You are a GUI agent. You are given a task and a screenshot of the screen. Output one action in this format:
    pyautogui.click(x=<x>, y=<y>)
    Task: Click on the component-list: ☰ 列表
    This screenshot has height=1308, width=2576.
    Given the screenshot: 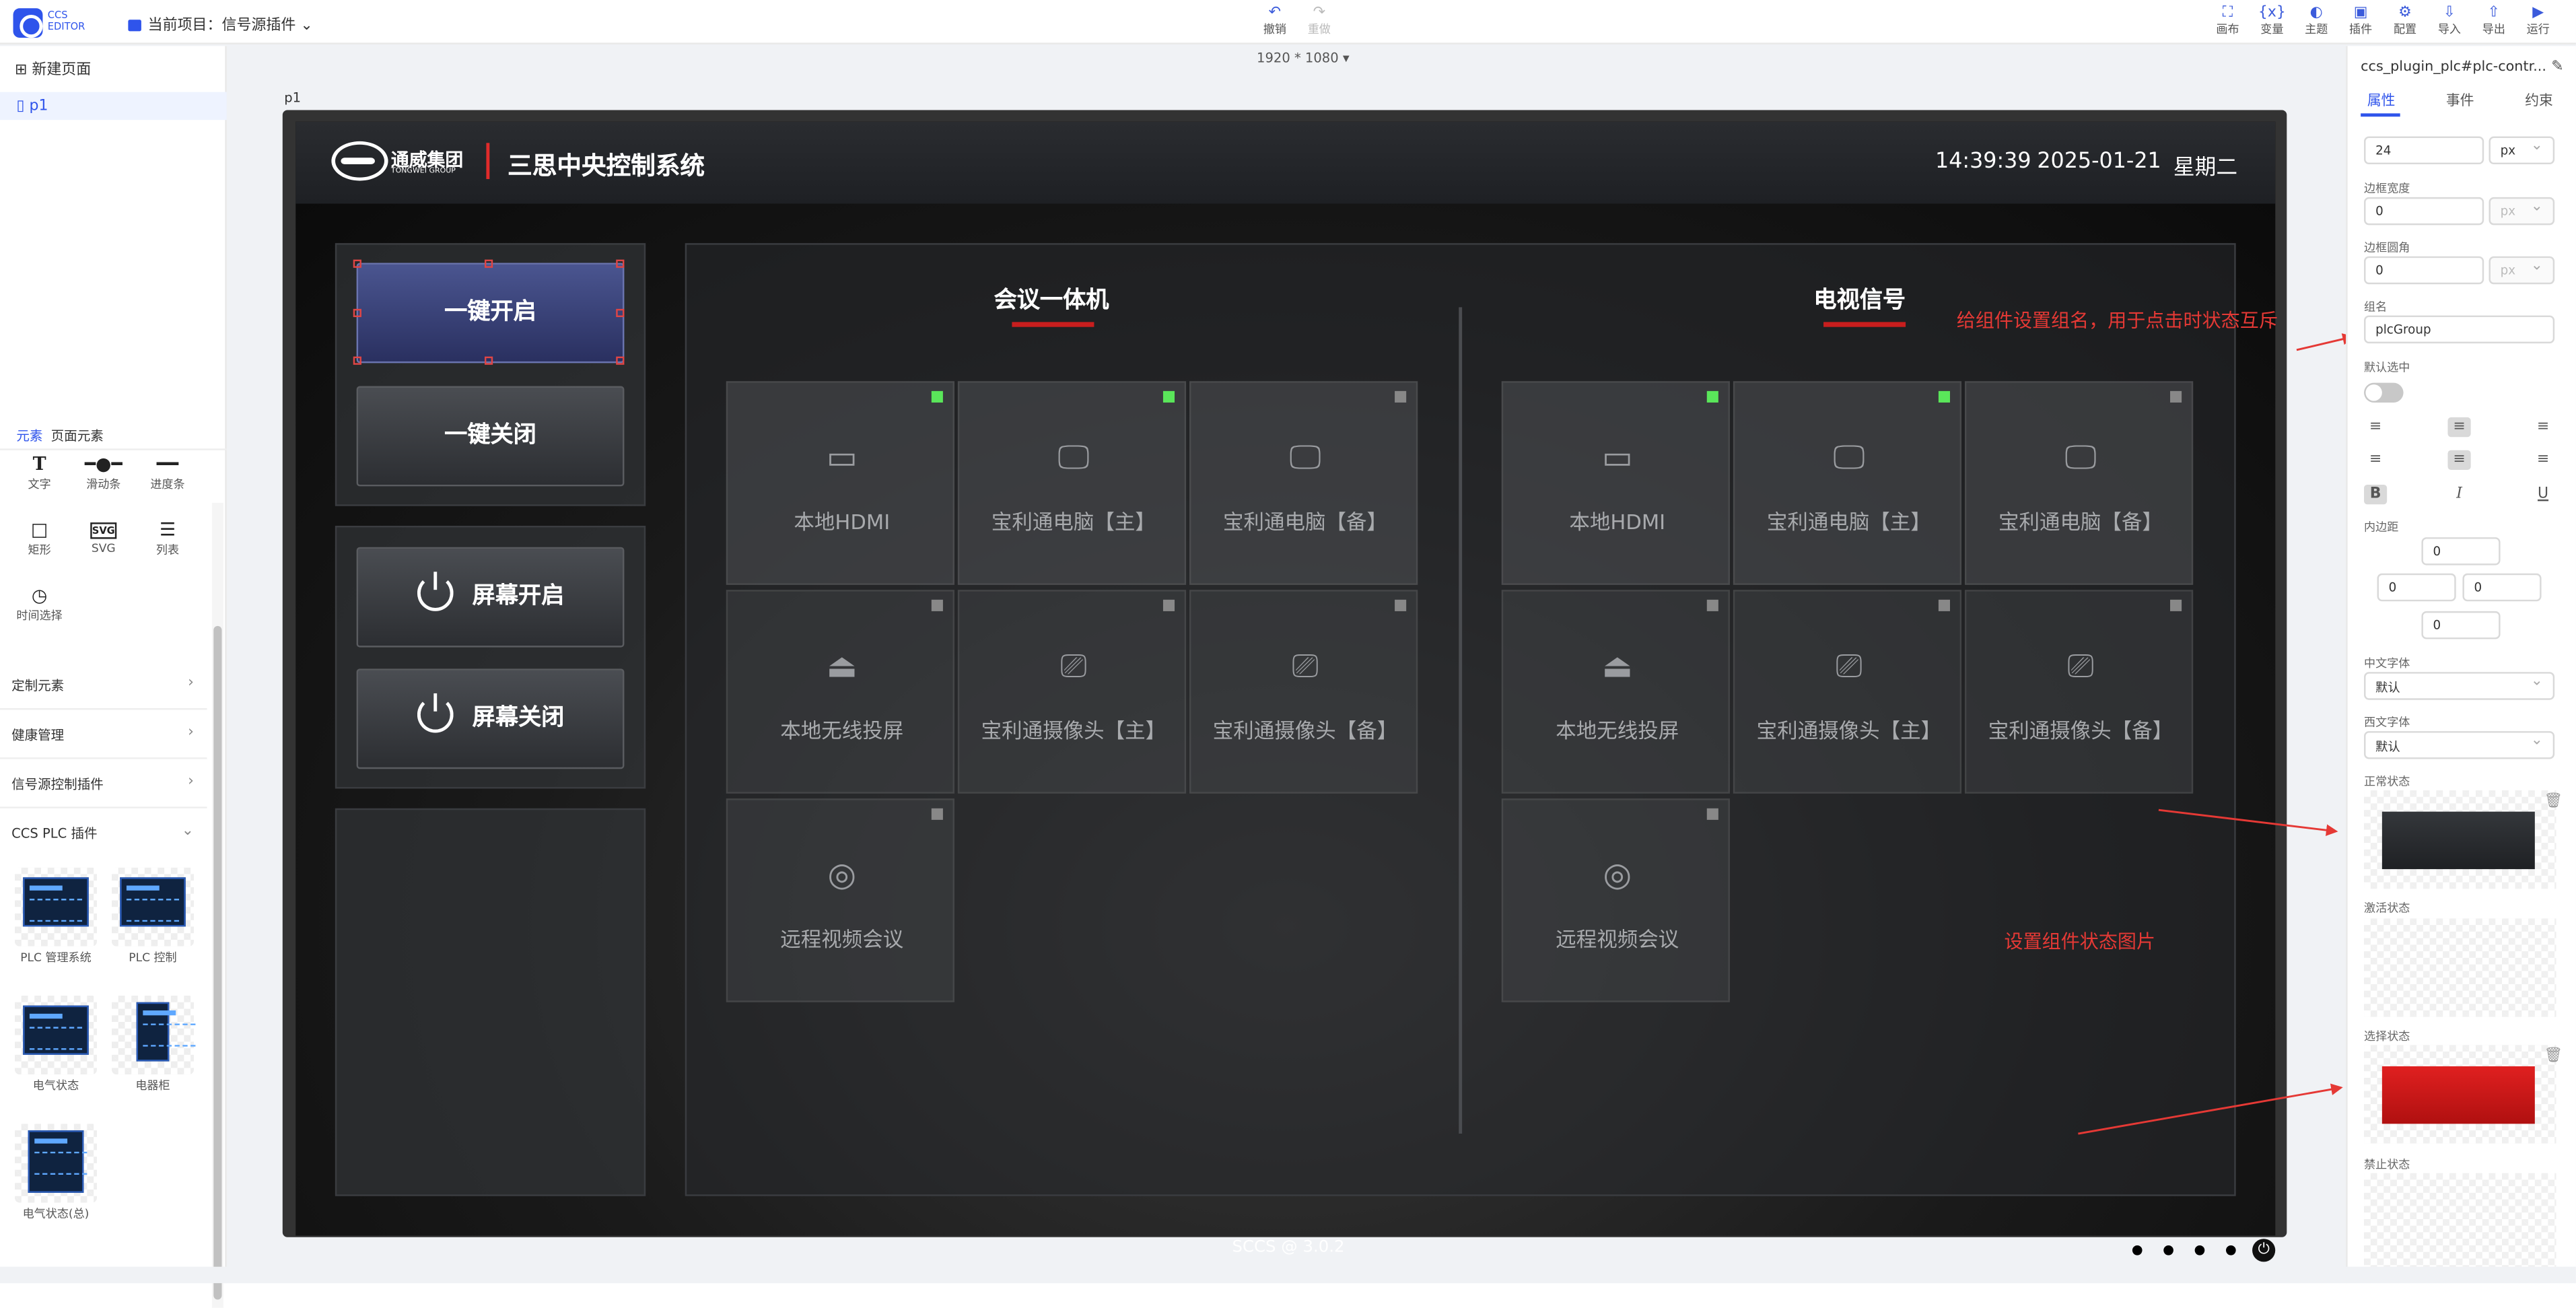 What is the action you would take?
    pyautogui.click(x=168, y=539)
    